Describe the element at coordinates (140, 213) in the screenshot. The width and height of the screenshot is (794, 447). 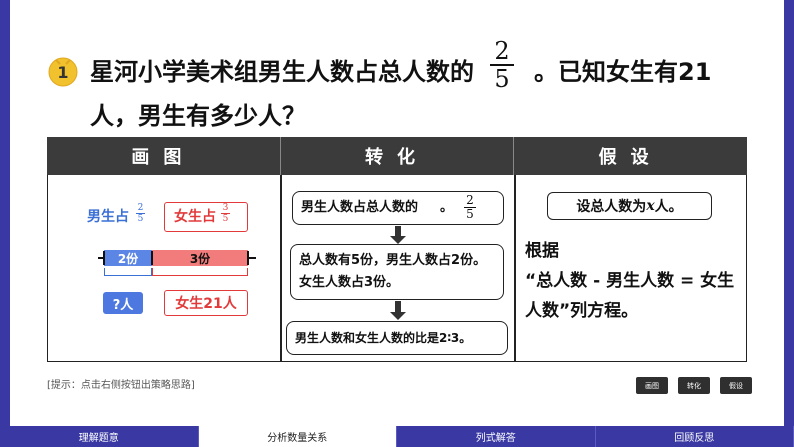
I see `boy-share-fraction: 25` at that location.